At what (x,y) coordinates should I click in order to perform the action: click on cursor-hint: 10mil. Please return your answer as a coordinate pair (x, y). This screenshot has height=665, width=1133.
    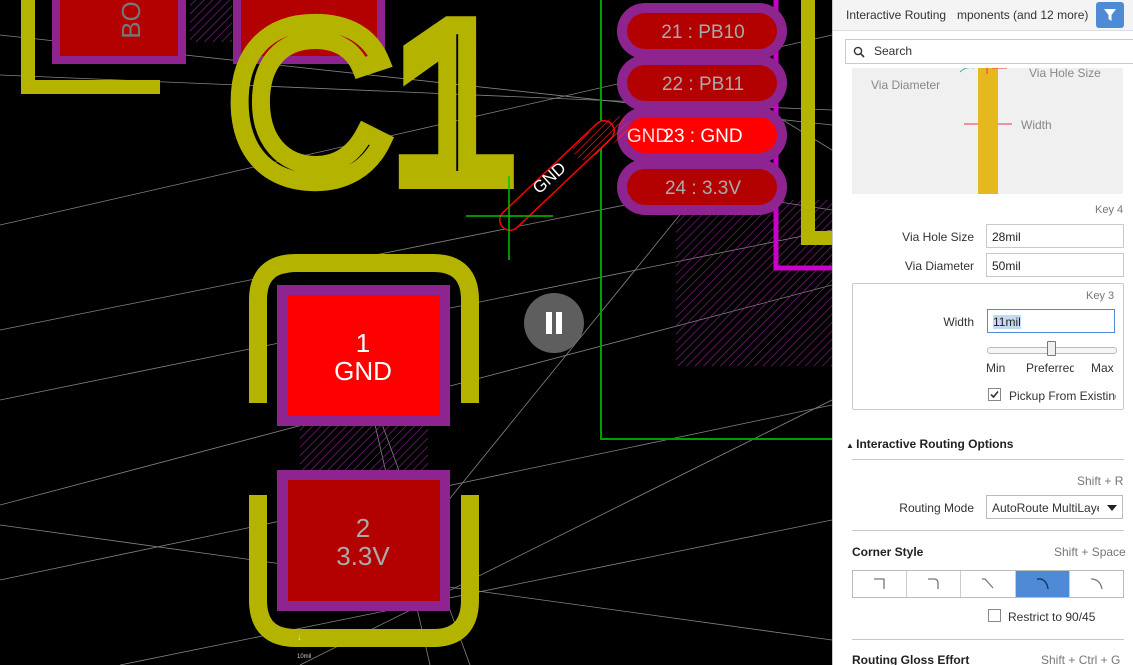
    Looking at the image, I should click on (304, 657).